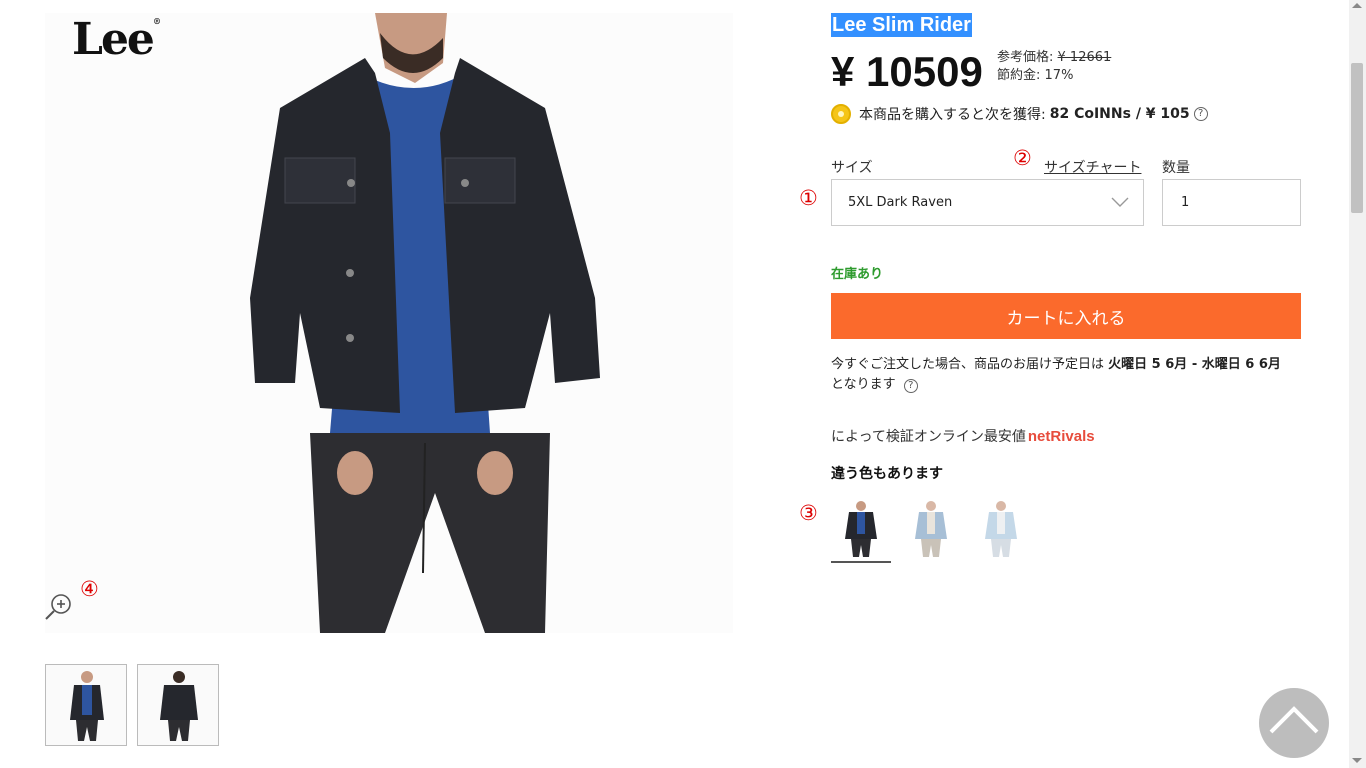 The width and height of the screenshot is (1366, 768). Describe the element at coordinates (910, 386) in the screenshot. I see `delivery-help-icon: ?` at that location.